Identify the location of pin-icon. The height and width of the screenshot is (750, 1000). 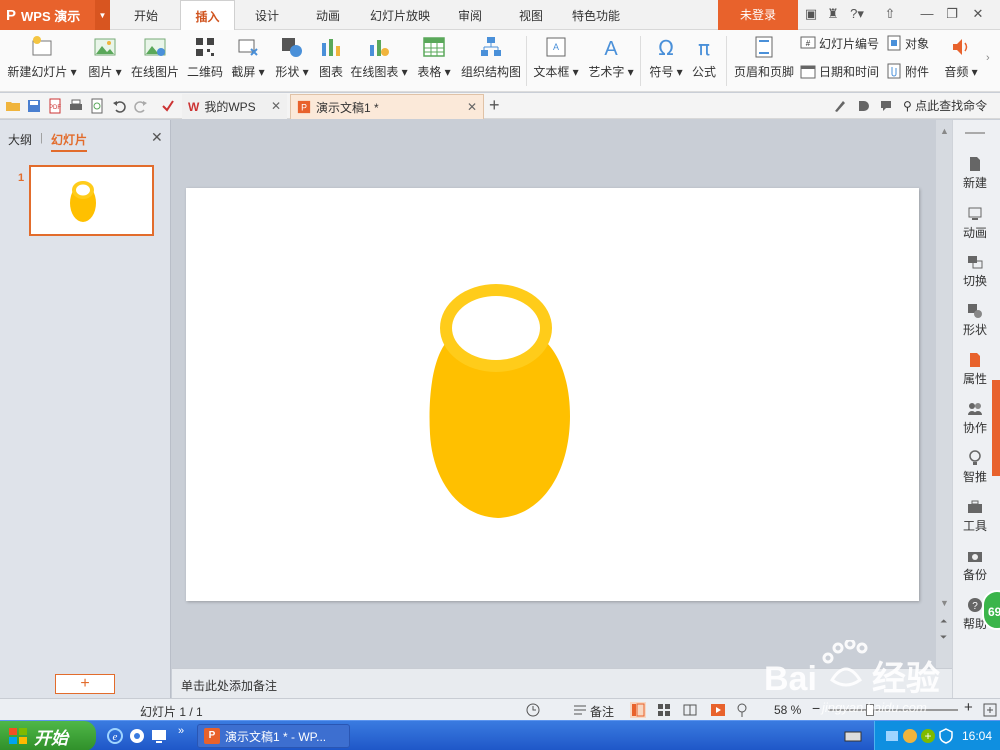
(742, 710).